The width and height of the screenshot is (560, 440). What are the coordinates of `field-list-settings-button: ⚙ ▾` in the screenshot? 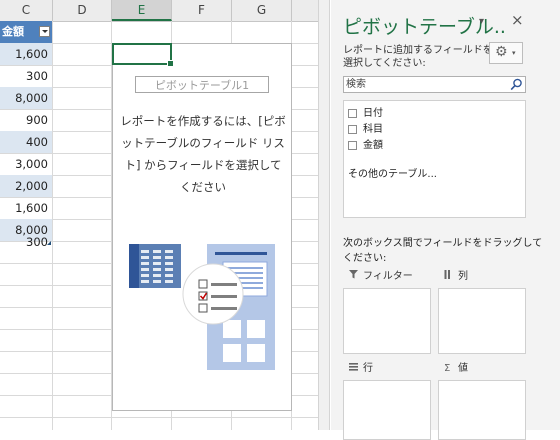 It's located at (506, 53).